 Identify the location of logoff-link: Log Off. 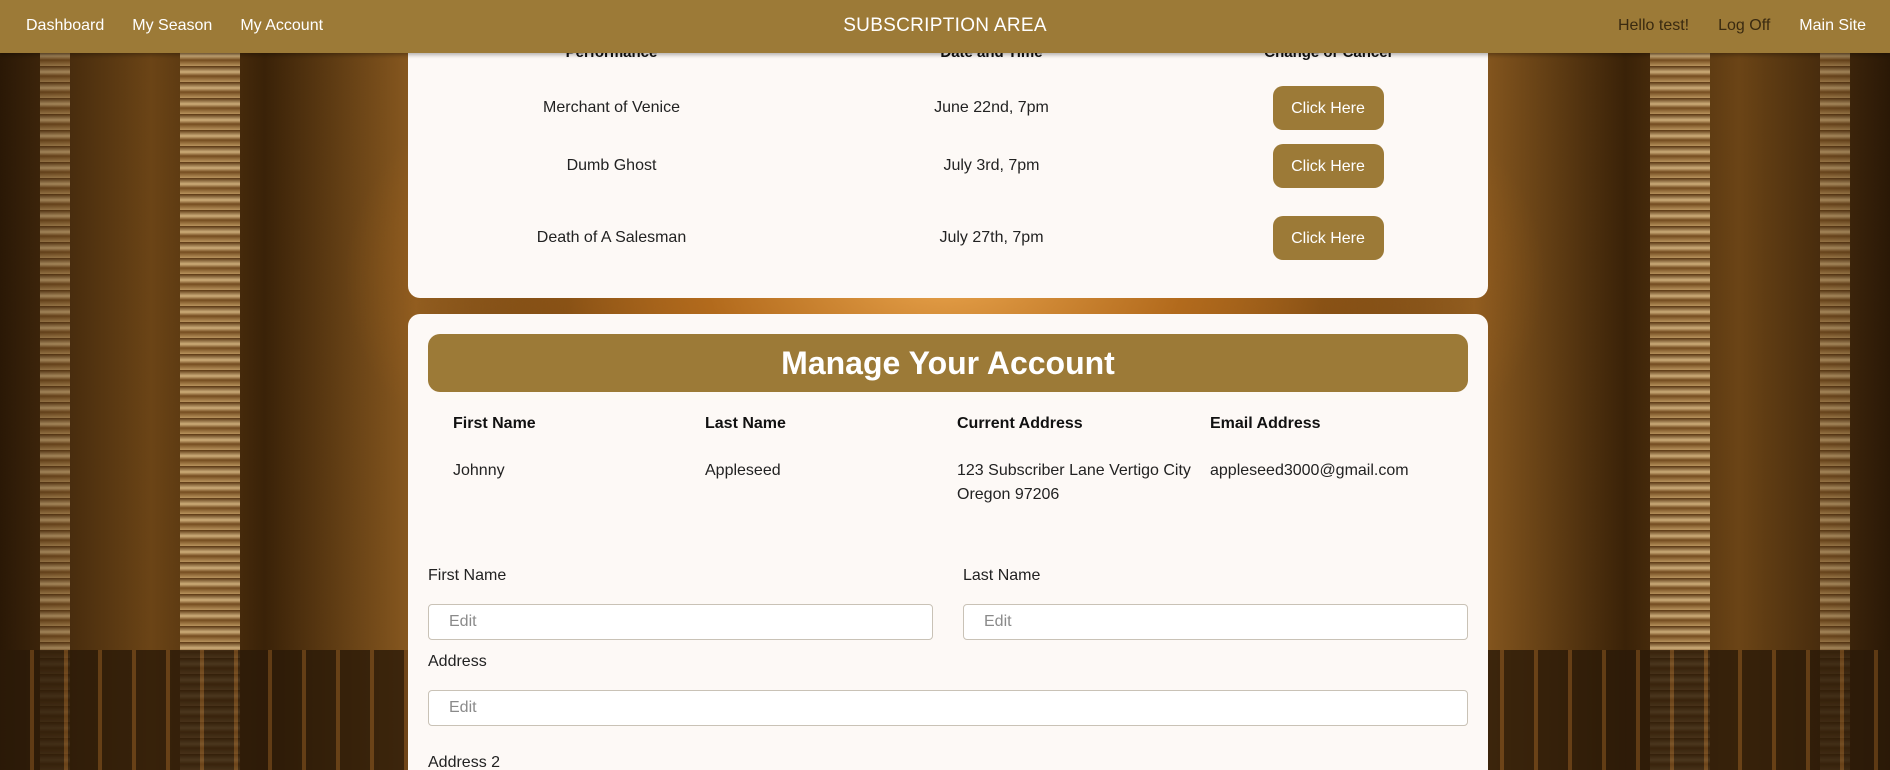
(1744, 26).